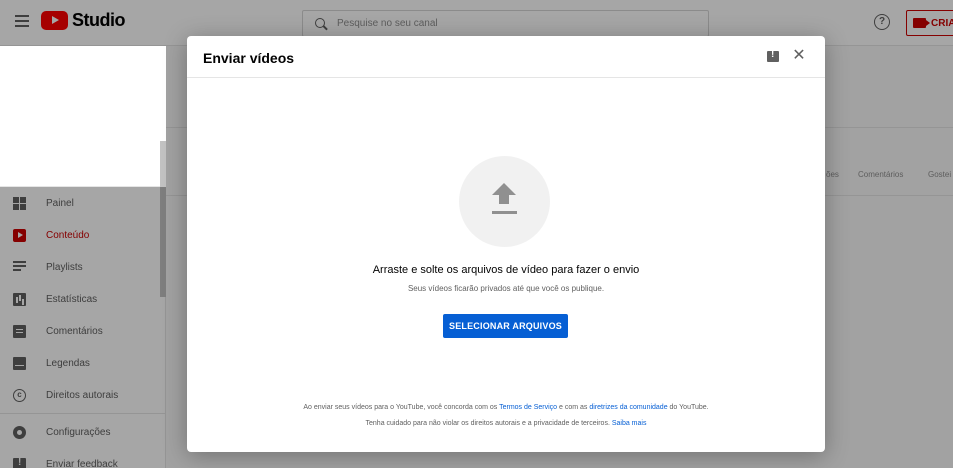 This screenshot has height=468, width=953. Describe the element at coordinates (629, 423) in the screenshot. I see `learn-more-link: Saiba mais` at that location.